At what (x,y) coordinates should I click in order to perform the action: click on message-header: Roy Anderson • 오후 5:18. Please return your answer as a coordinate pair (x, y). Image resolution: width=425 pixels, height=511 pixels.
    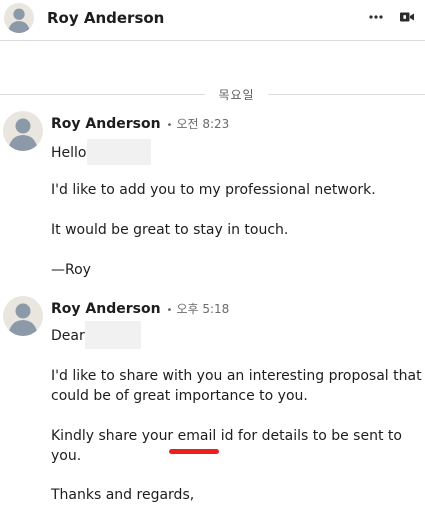
    Looking at the image, I should click on (140, 308).